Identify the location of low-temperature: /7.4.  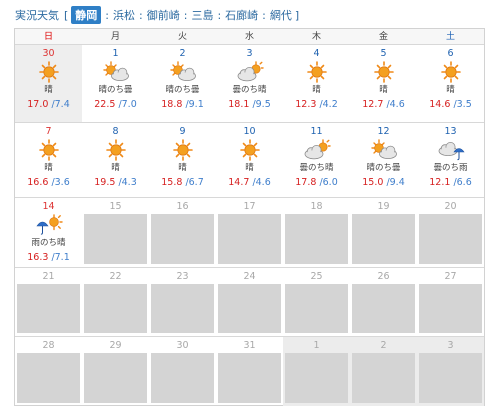
(60, 104).